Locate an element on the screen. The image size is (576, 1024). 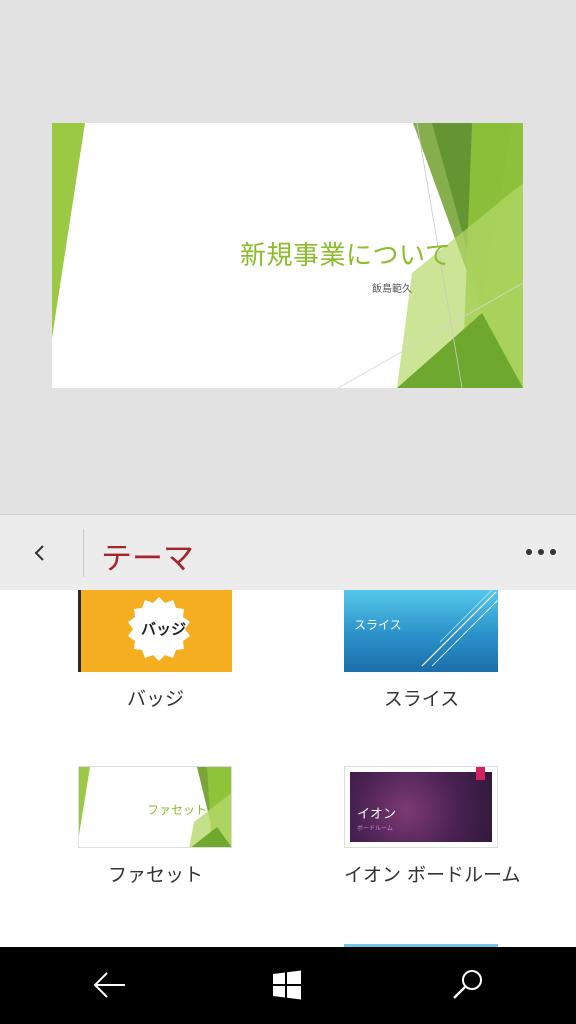
back-arrow-icon is located at coordinates (109, 985).